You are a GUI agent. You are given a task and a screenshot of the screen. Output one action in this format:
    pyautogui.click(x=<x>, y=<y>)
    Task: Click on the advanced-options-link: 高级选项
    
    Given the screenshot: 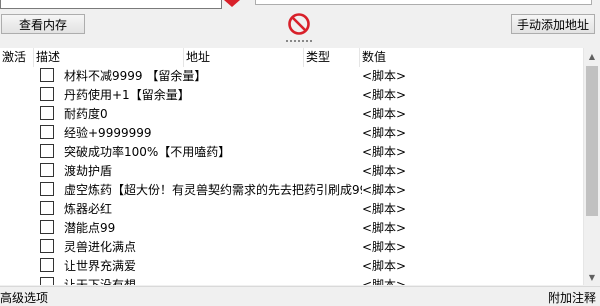 What is the action you would take?
    pyautogui.click(x=24, y=297)
    